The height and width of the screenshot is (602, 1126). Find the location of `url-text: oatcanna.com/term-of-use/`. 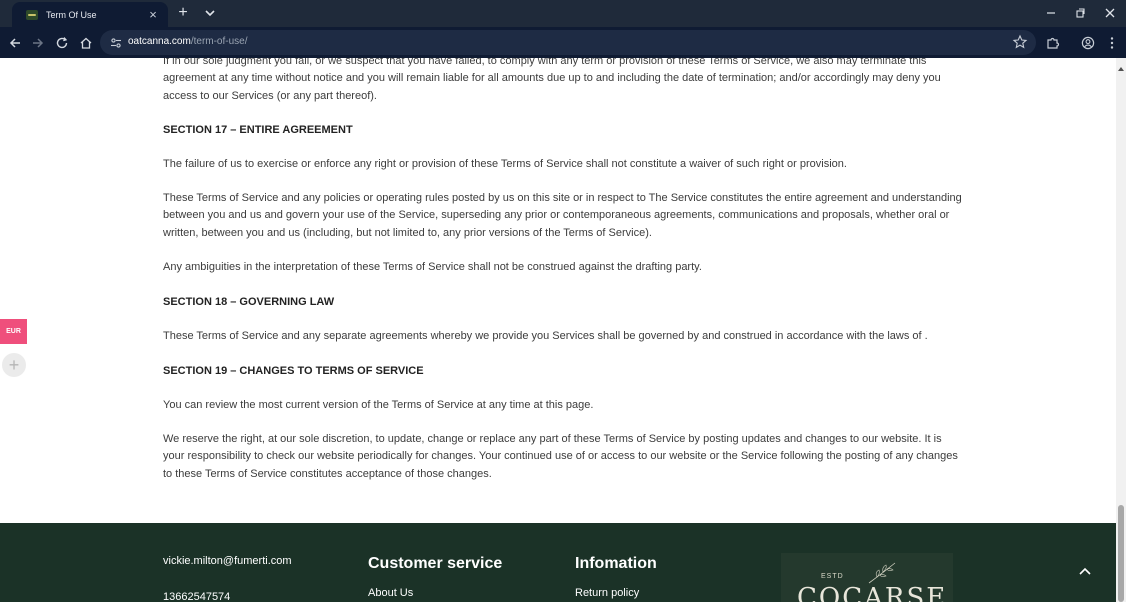

url-text: oatcanna.com/term-of-use/ is located at coordinates (188, 41).